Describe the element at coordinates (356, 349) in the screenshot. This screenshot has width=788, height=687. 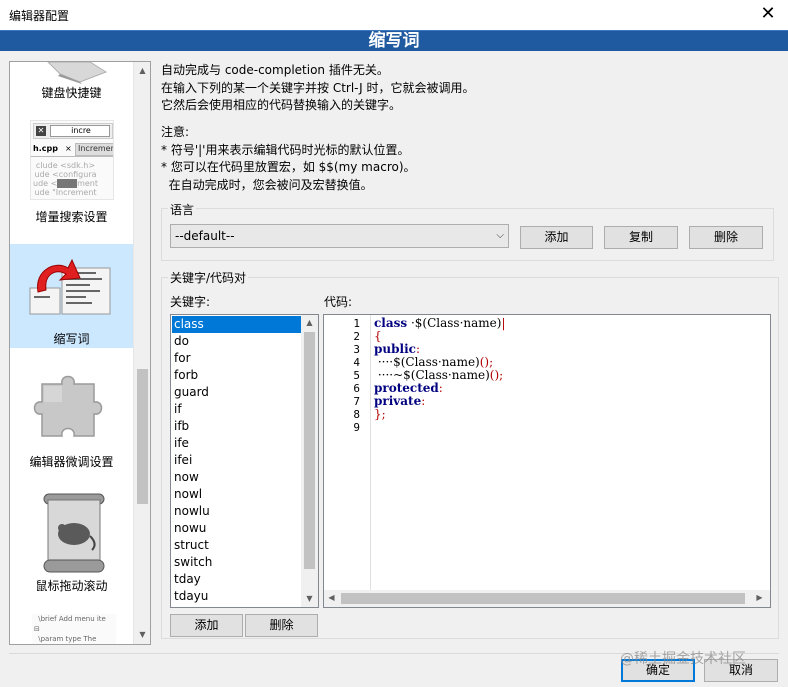
I see `line-number: 3` at that location.